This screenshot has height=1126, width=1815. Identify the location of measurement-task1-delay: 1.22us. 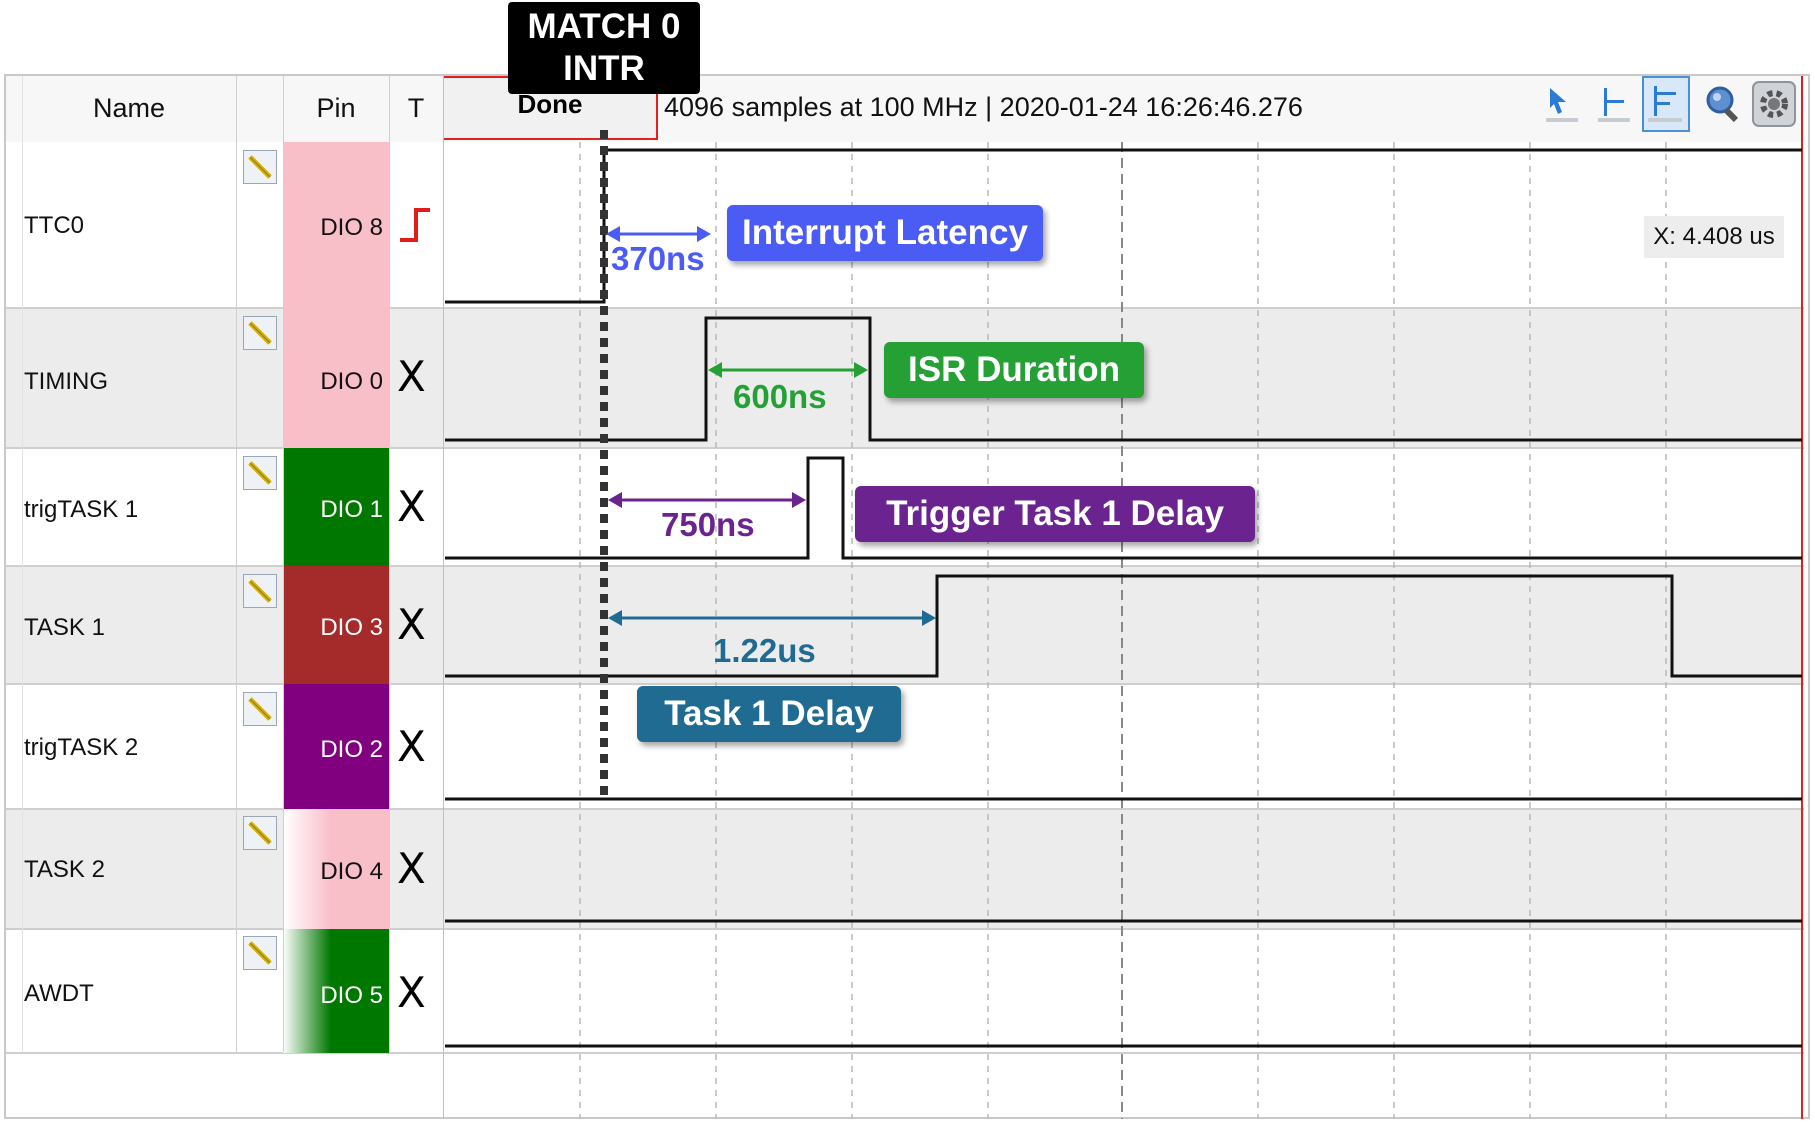
(764, 650).